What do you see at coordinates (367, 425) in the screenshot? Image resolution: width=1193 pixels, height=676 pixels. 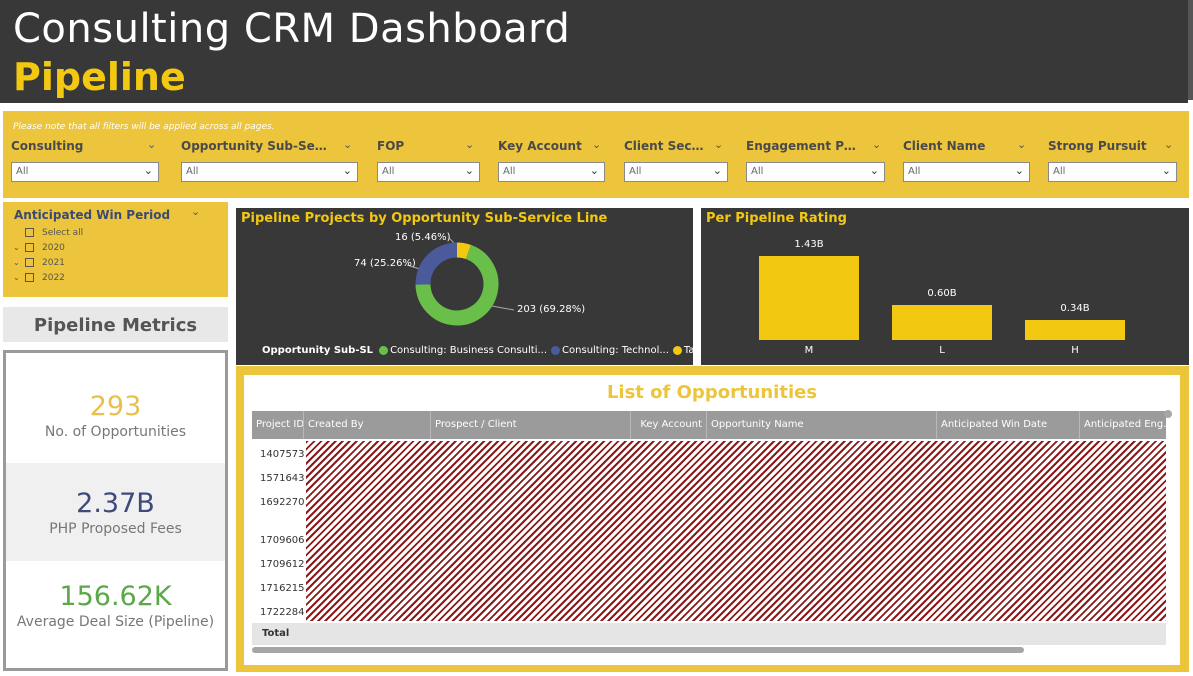 I see `column-header-created-by: Created By` at bounding box center [367, 425].